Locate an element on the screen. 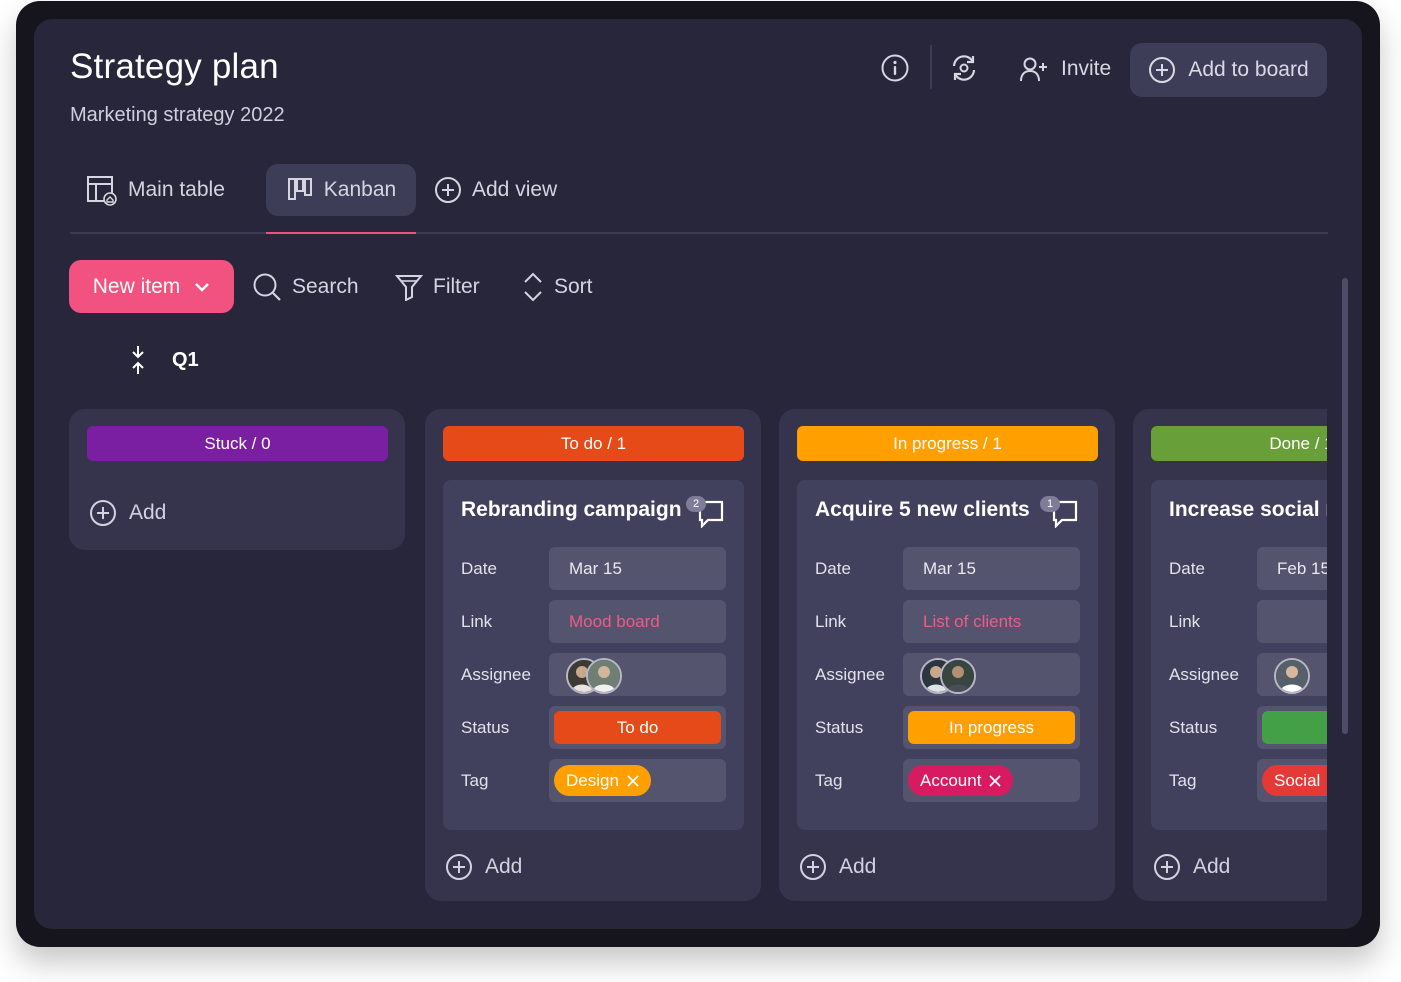 The width and height of the screenshot is (1401, 982). active-tab-indicator is located at coordinates (341, 233).